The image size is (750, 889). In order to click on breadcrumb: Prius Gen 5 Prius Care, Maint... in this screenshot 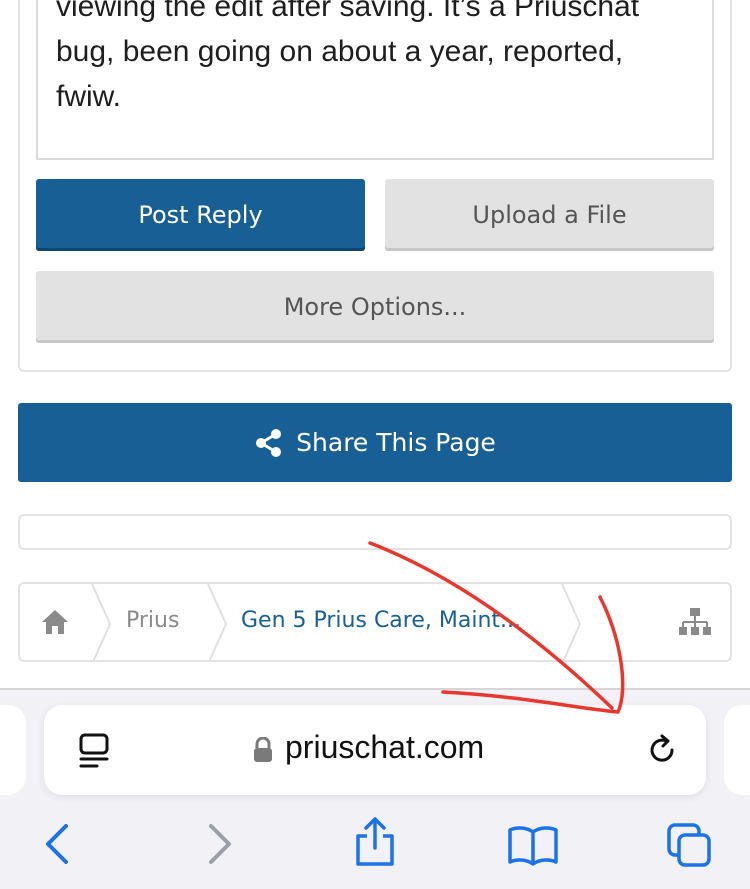, I will do `click(375, 622)`.